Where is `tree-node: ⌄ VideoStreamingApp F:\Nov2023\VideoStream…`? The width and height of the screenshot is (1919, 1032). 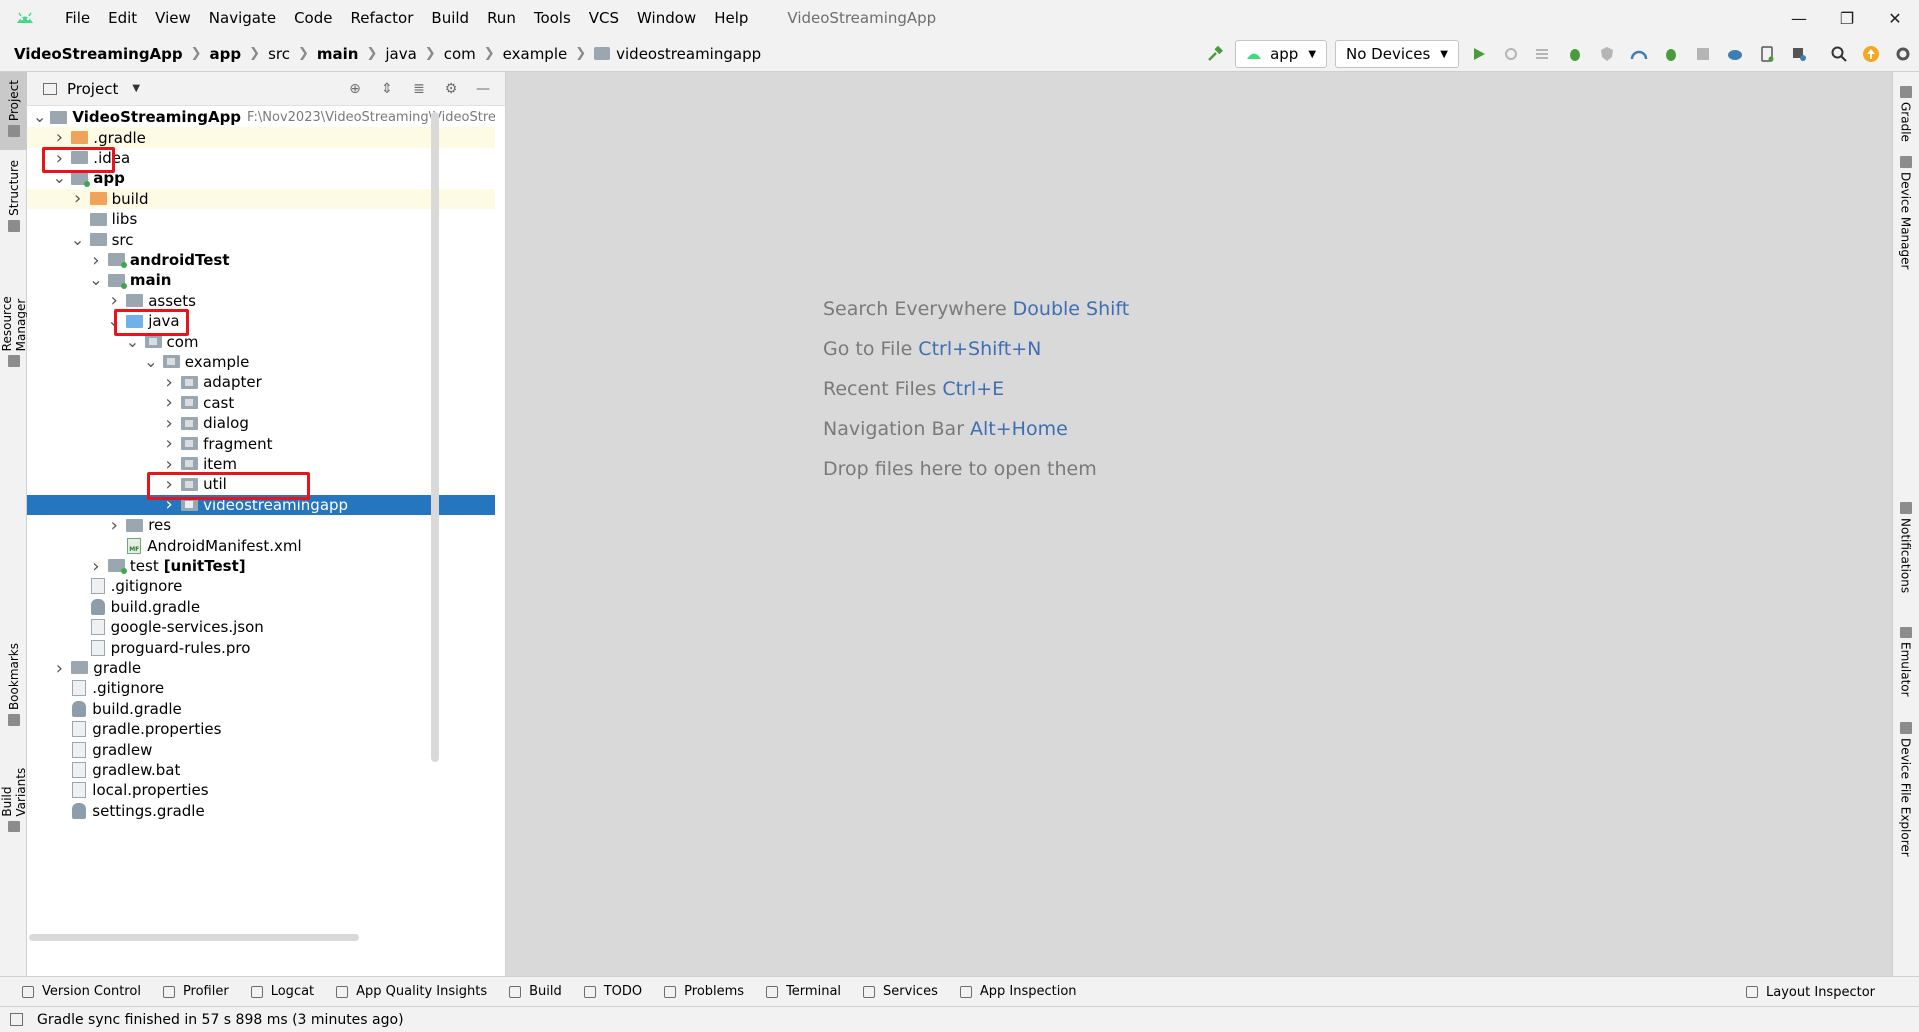 tree-node: ⌄ VideoStreamingApp F:\Nov2023\VideoStream… is located at coordinates (261, 117).